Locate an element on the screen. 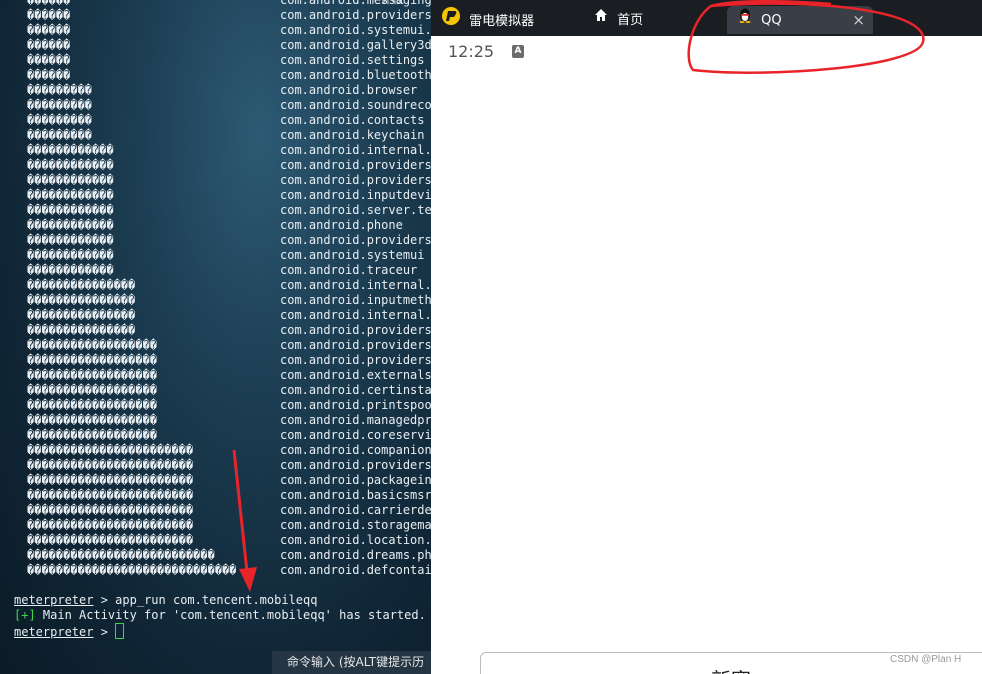 The width and height of the screenshot is (982, 674). app-title-tab: 雷电模拟器 is located at coordinates (487, 20).